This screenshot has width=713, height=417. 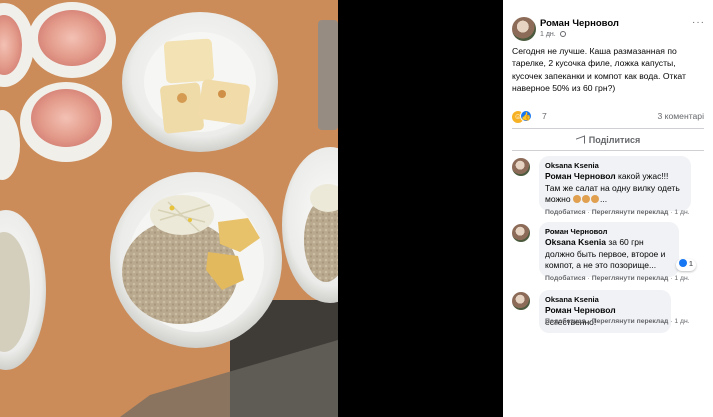 What do you see at coordinates (580, 140) in the screenshot?
I see `thumb-icon` at bounding box center [580, 140].